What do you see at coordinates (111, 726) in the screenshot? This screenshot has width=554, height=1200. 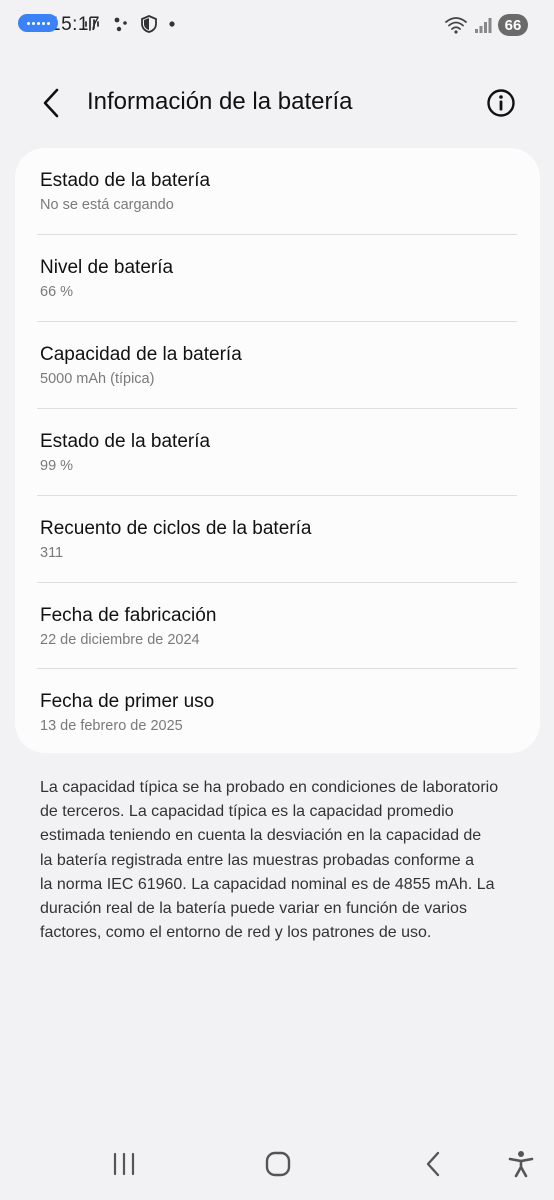 I see `row-value: 13 de febrero de 2025` at bounding box center [111, 726].